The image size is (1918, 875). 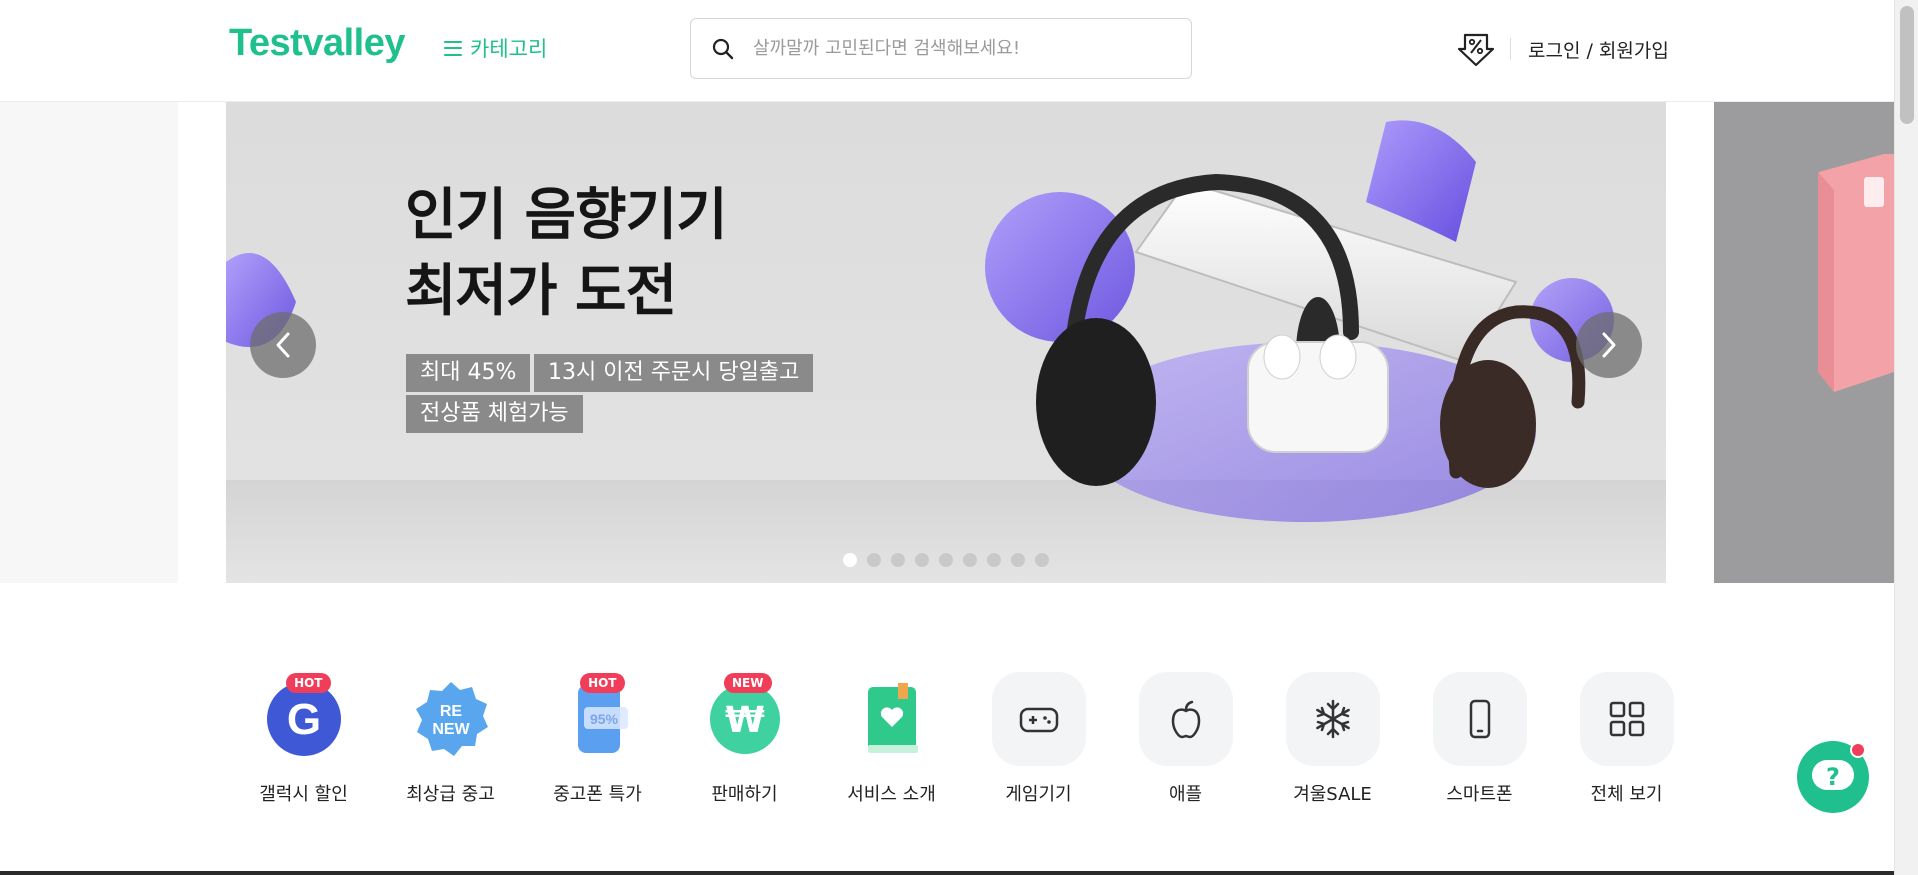 What do you see at coordinates (453, 48) in the screenshot?
I see `hamburger-icon` at bounding box center [453, 48].